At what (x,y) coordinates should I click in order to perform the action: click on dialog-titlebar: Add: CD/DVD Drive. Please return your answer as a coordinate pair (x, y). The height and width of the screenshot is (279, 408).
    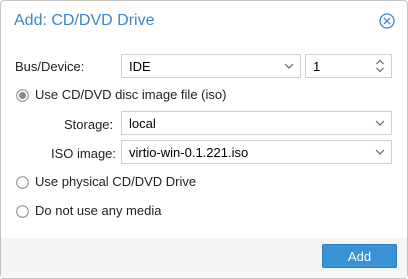
    Looking at the image, I should click on (204, 21).